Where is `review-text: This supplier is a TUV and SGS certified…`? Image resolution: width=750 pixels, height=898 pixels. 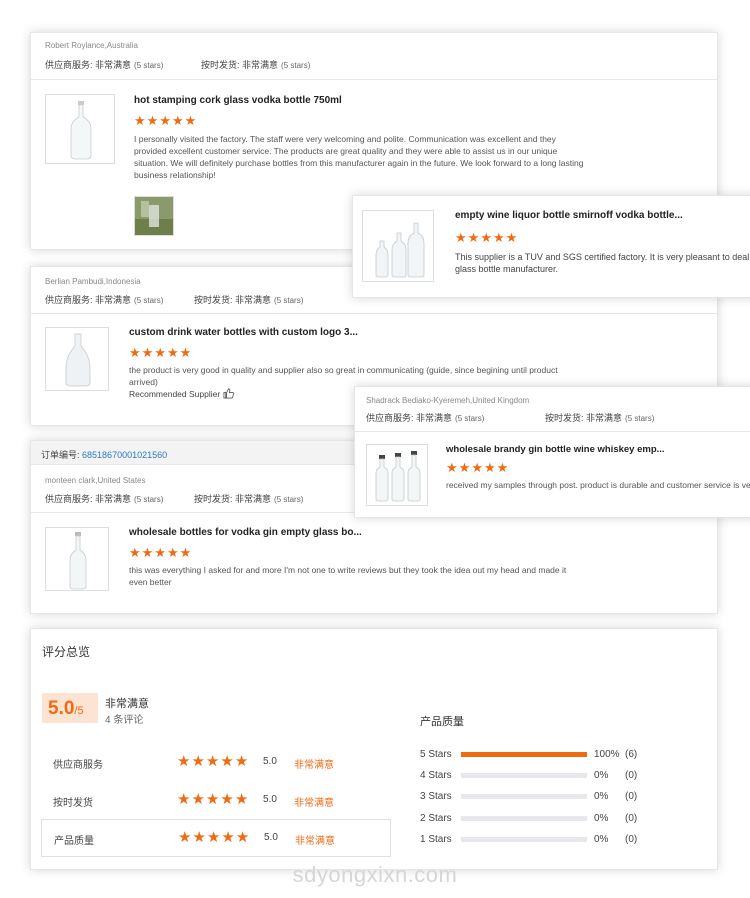
review-text: This supplier is a TUV and SGS certified… is located at coordinates (602, 263).